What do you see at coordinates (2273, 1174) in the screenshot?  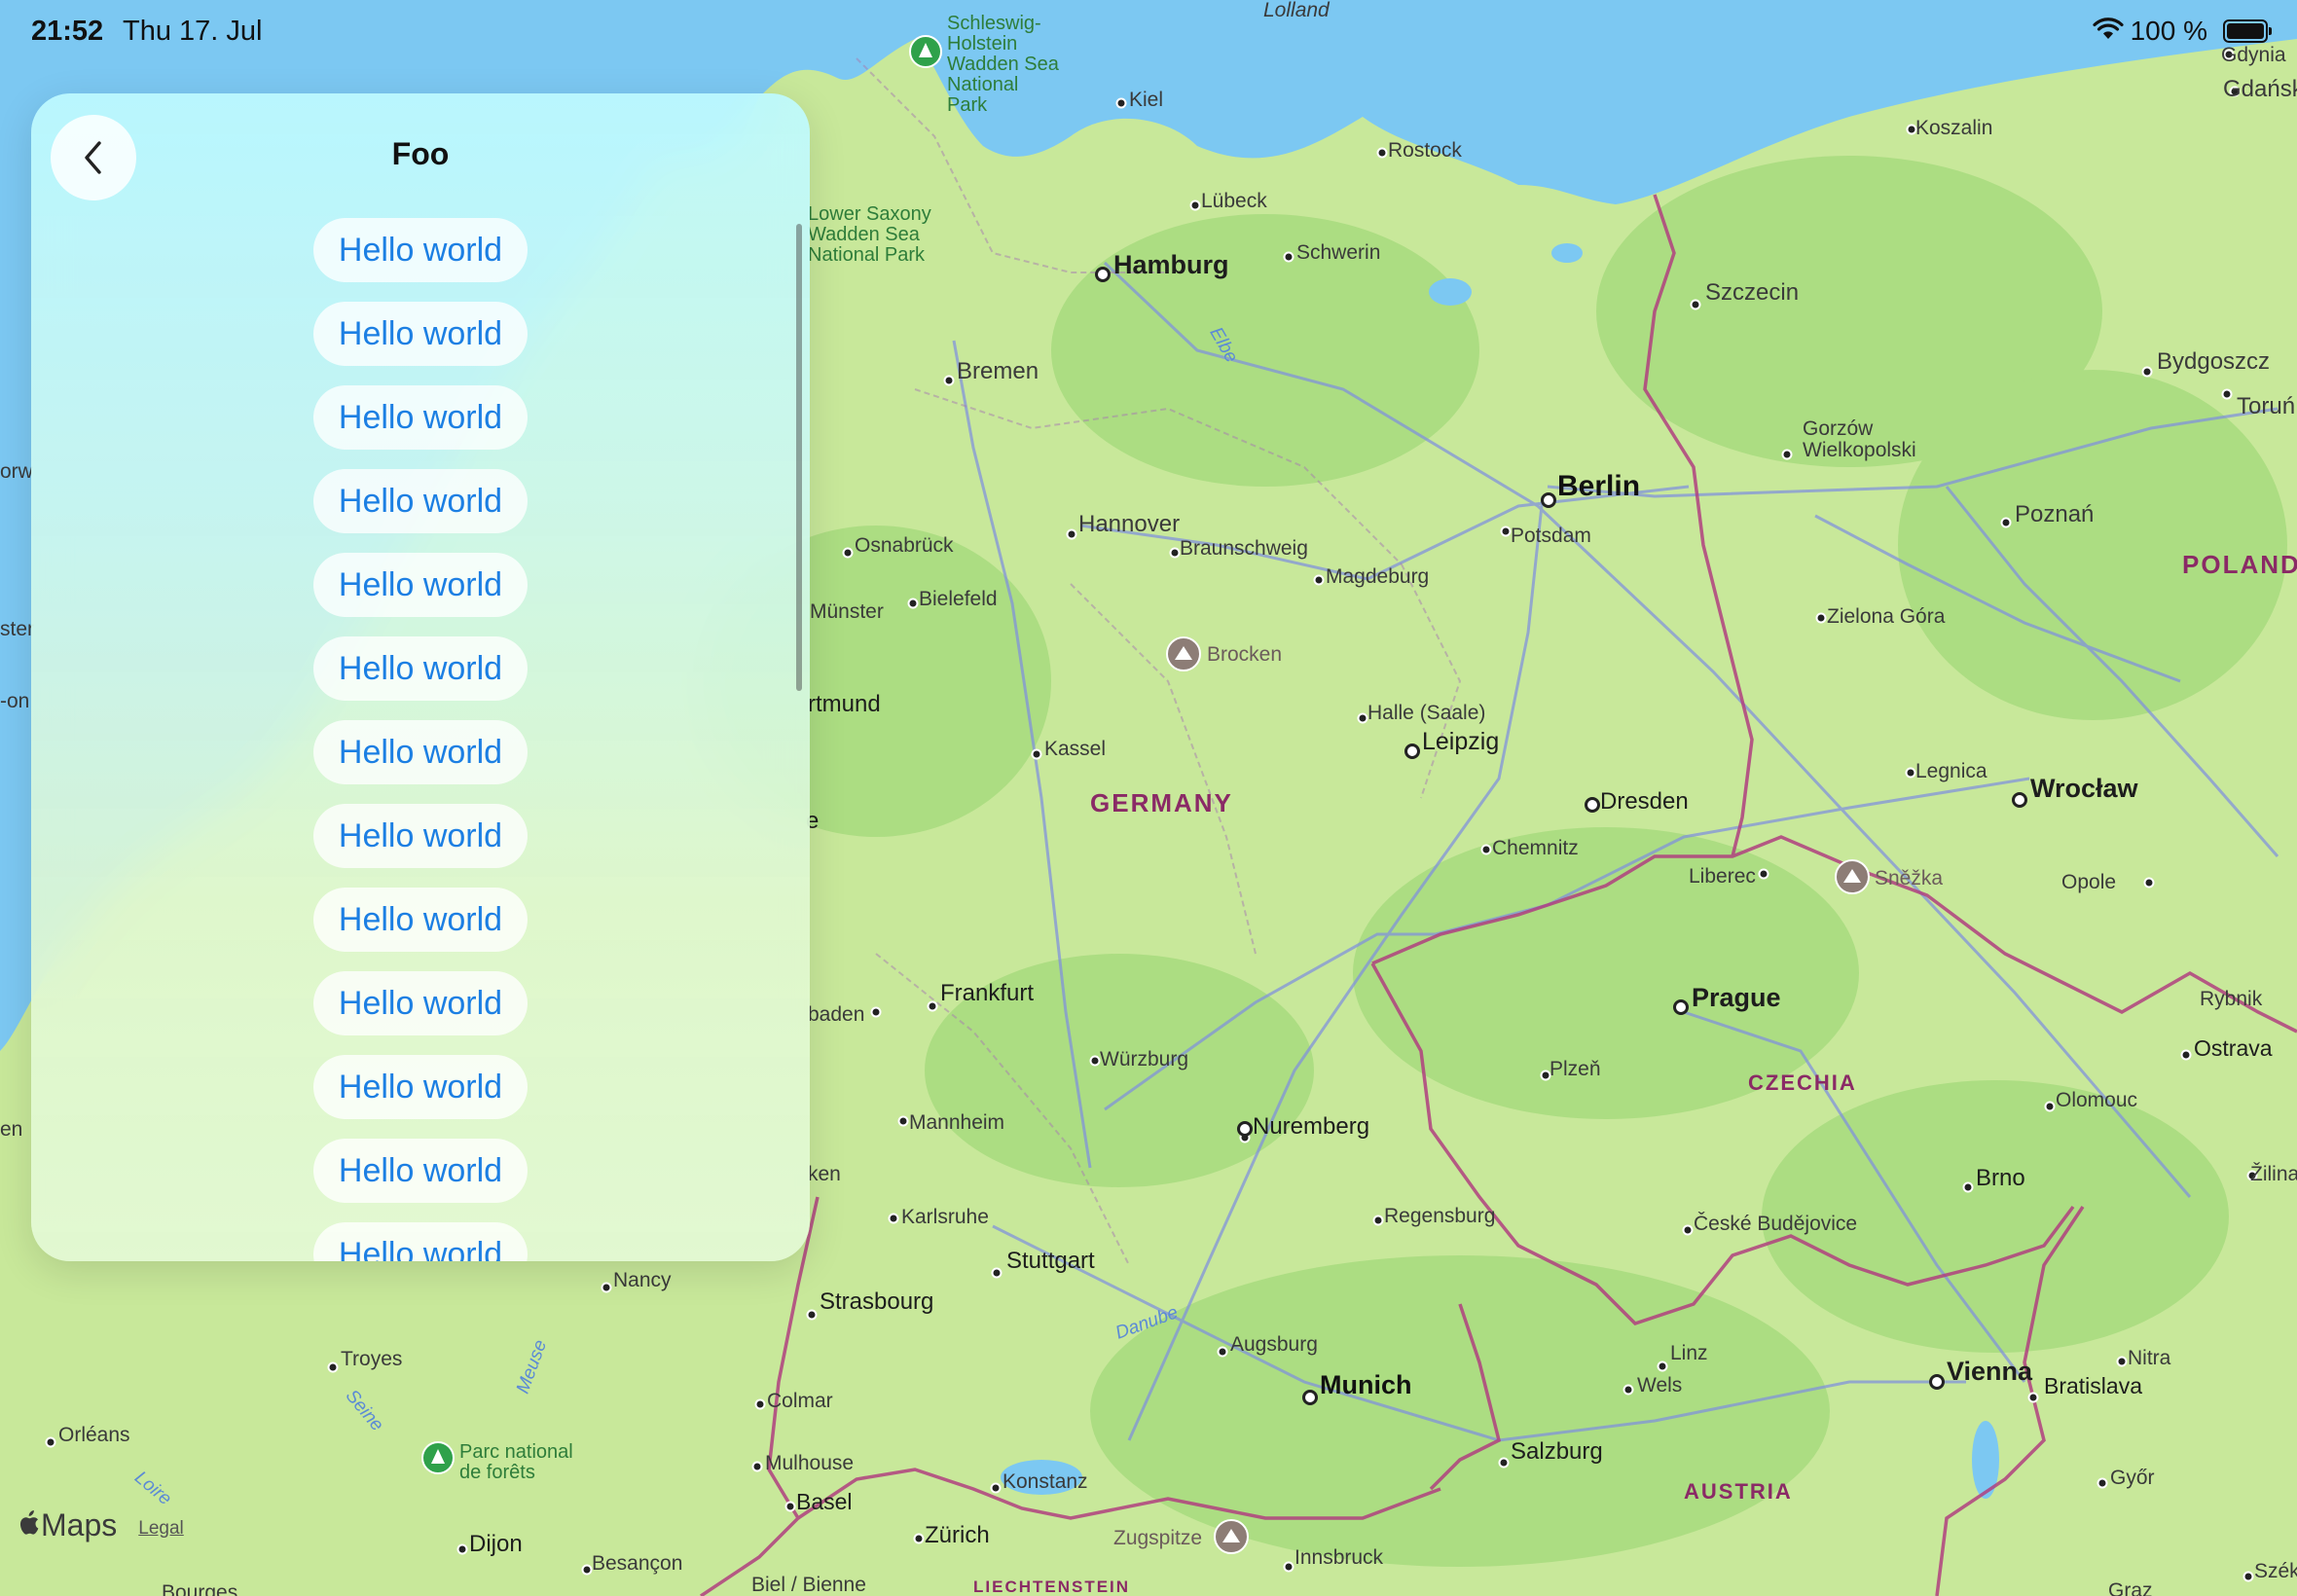 I see `map-label: Žilina` at bounding box center [2273, 1174].